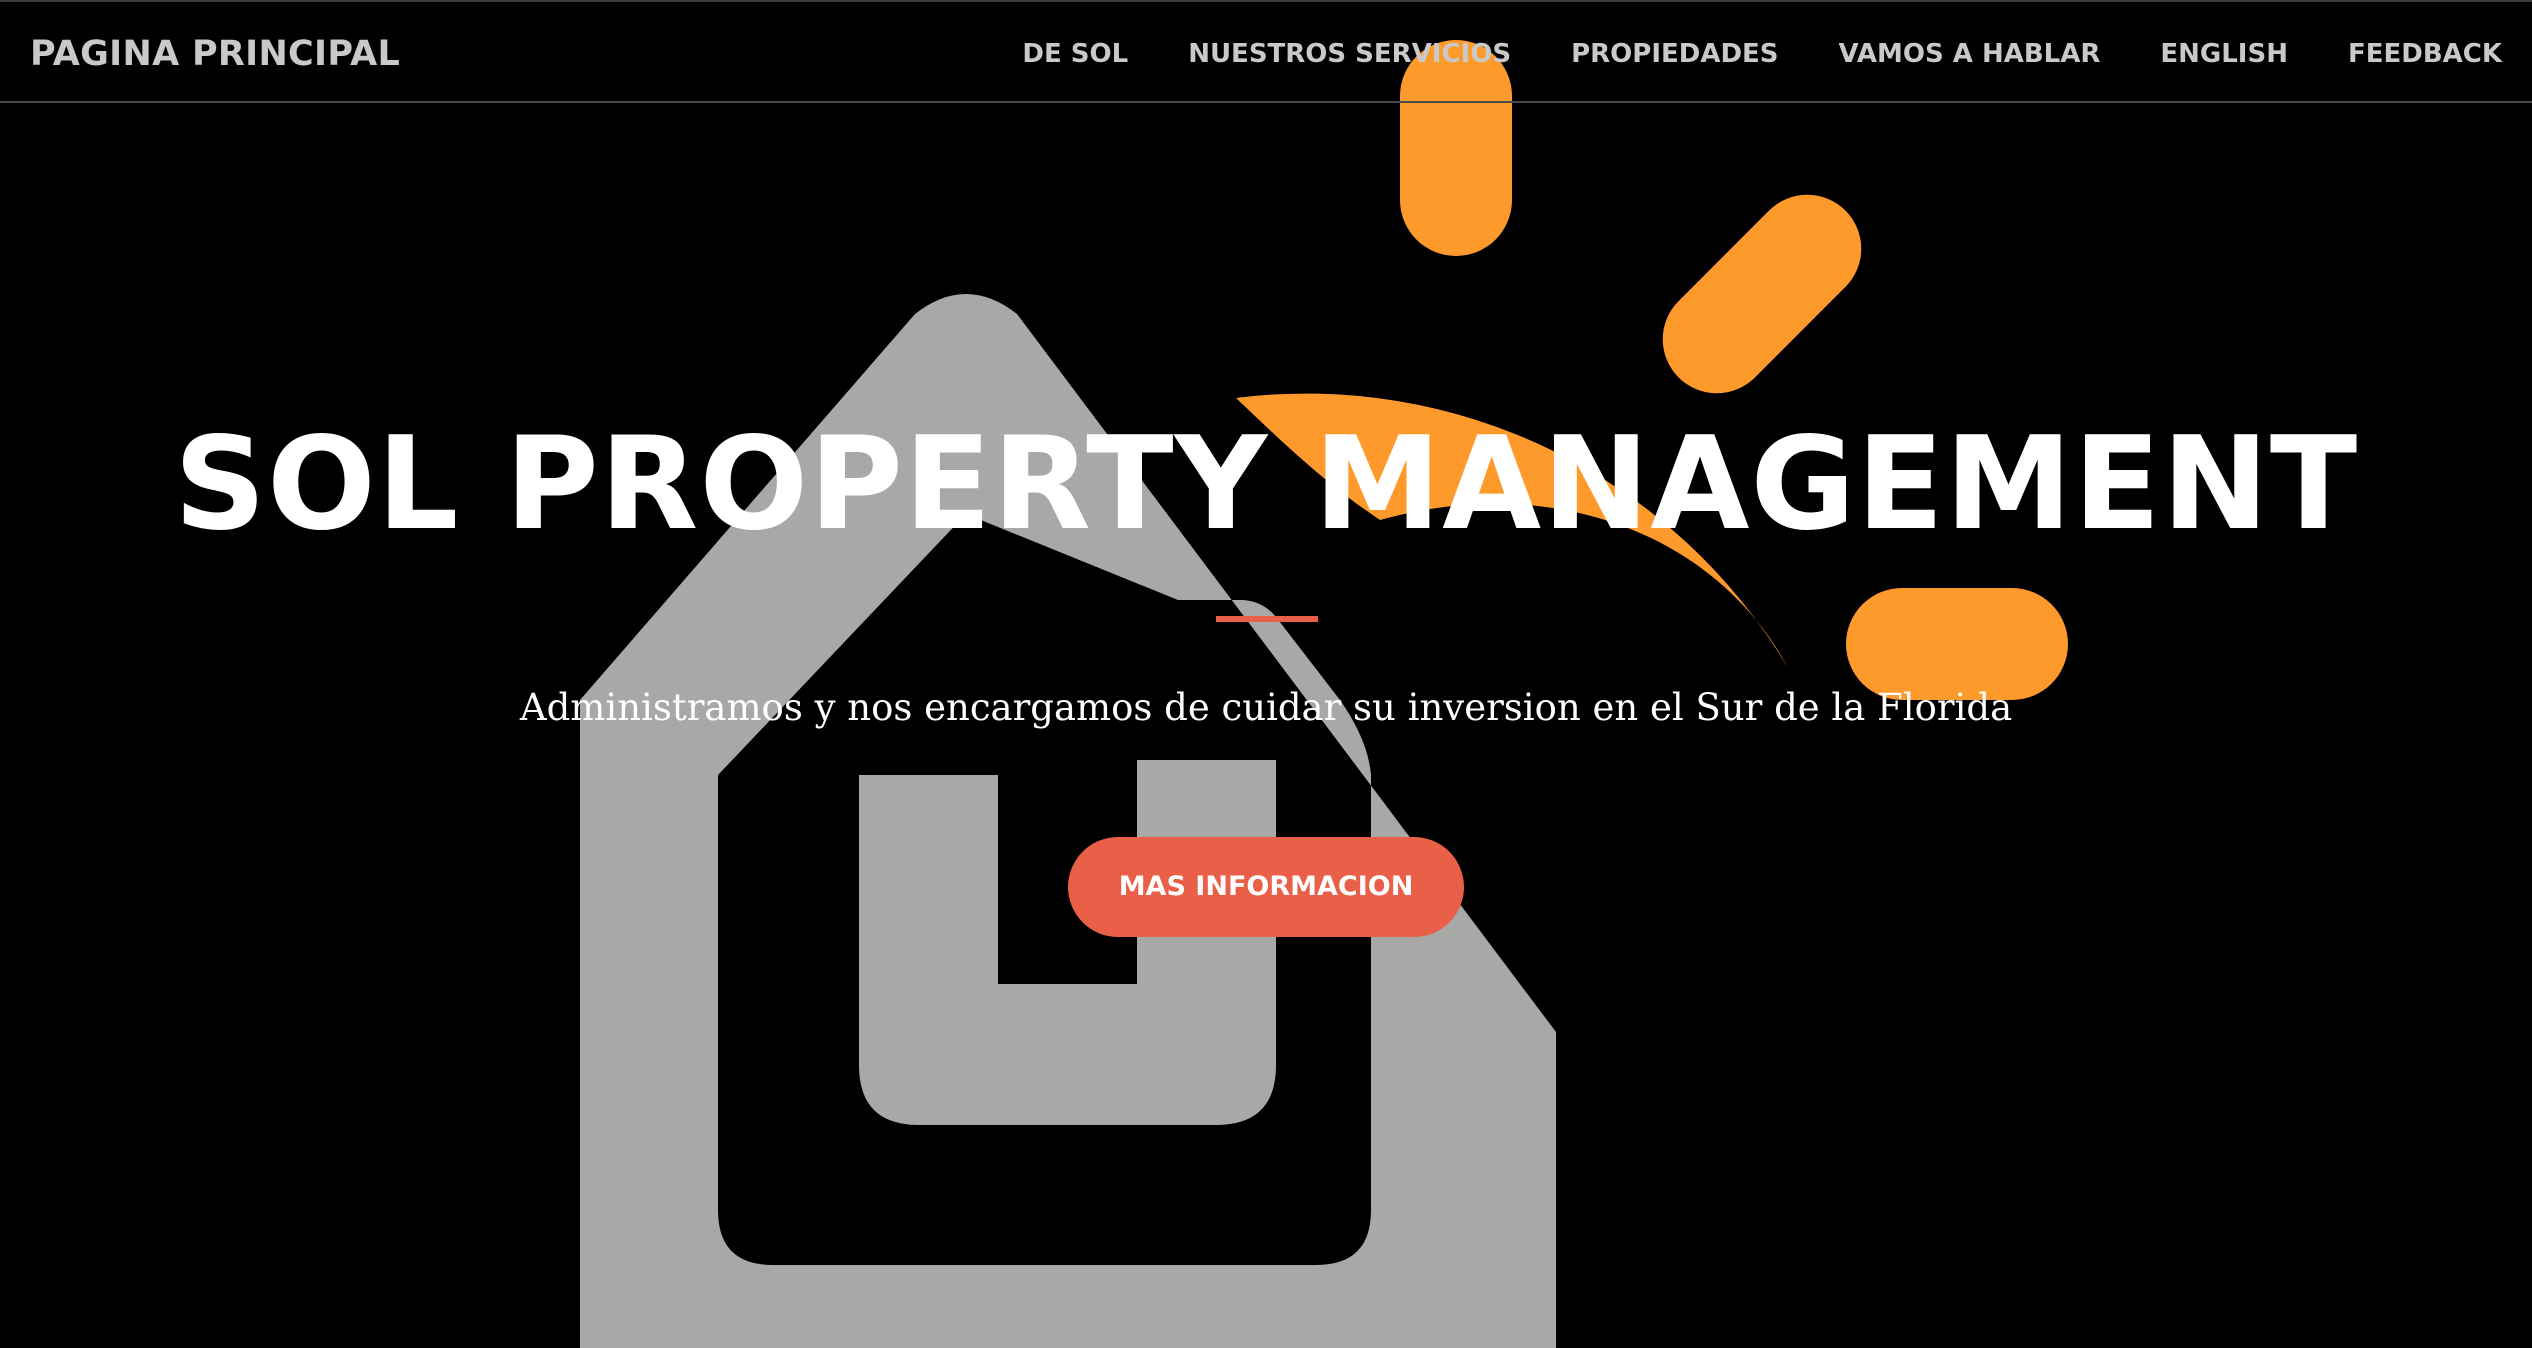 The height and width of the screenshot is (1348, 2532). Describe the element at coordinates (1067, 942) in the screenshot. I see `house-inner-mark-icon` at that location.